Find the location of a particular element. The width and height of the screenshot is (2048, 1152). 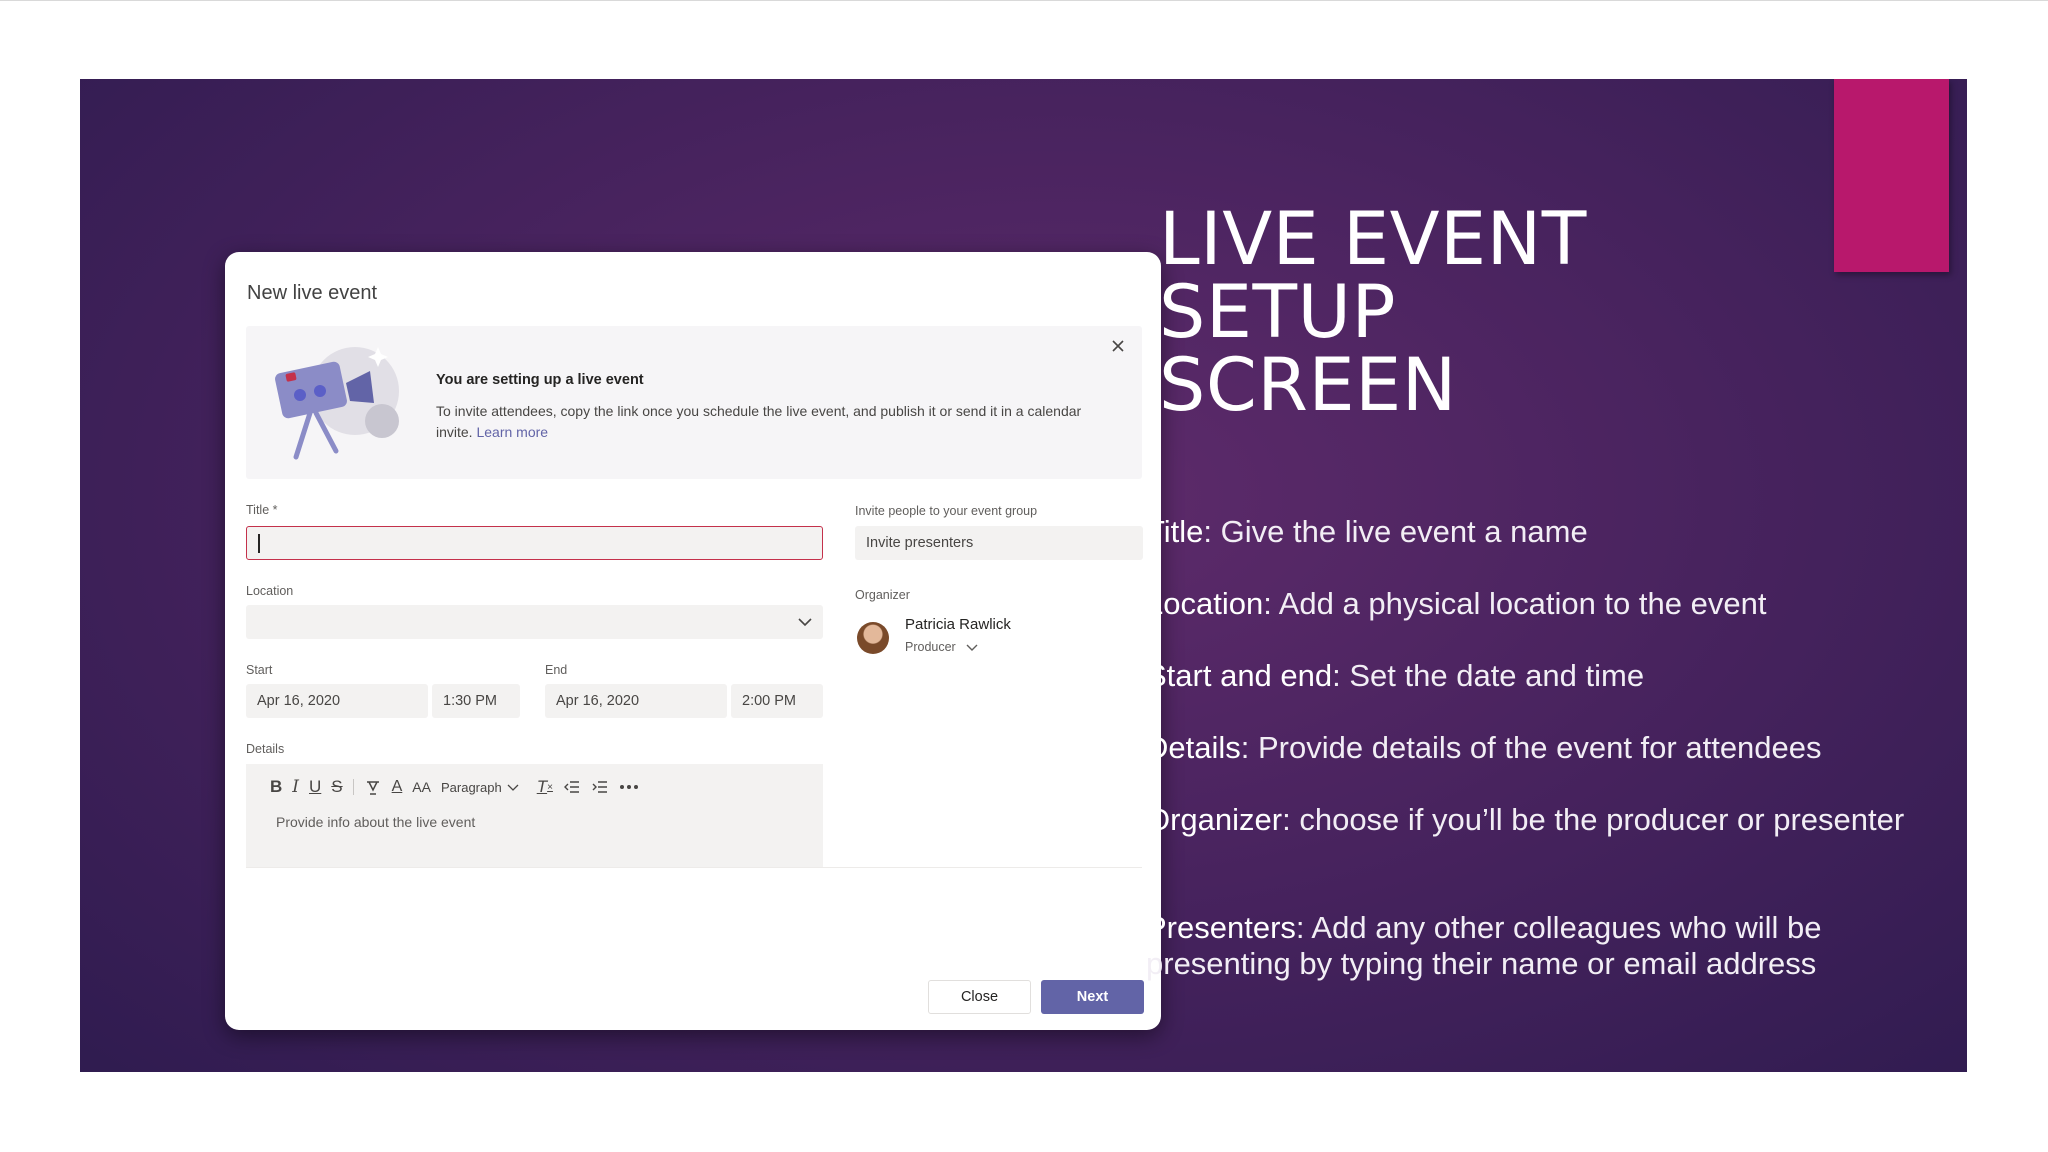

location-label: Location is located at coordinates (270, 591).